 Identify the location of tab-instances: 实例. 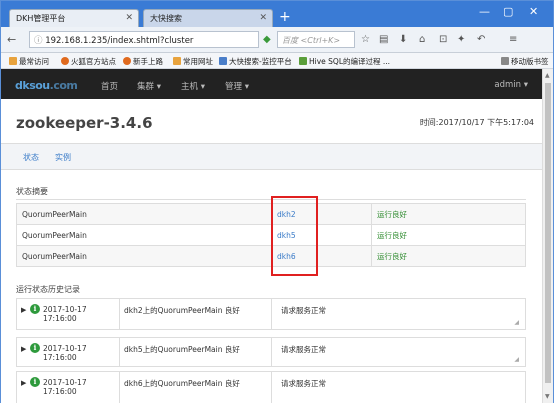
(63, 157).